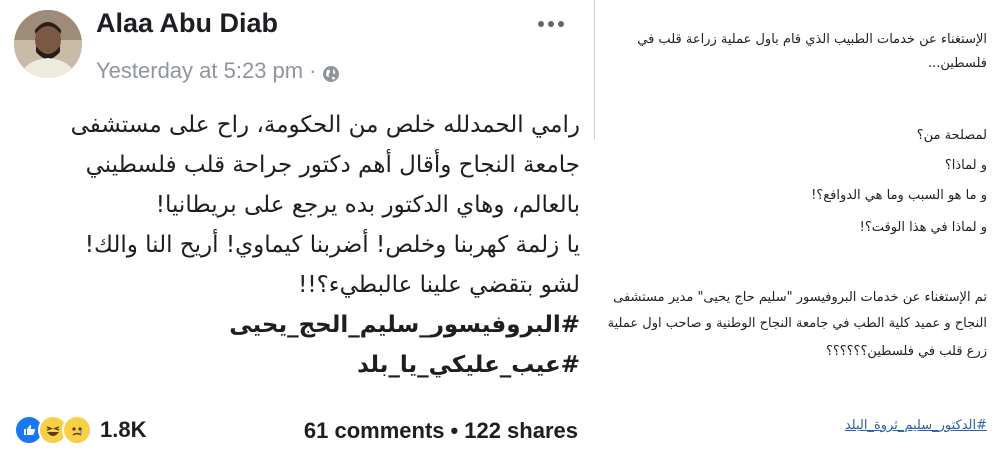 The height and width of the screenshot is (460, 999). Describe the element at coordinates (310, 325) in the screenshot. I see `hashtag-link: #البروفيسور_سليم_الحج_يحيى` at that location.